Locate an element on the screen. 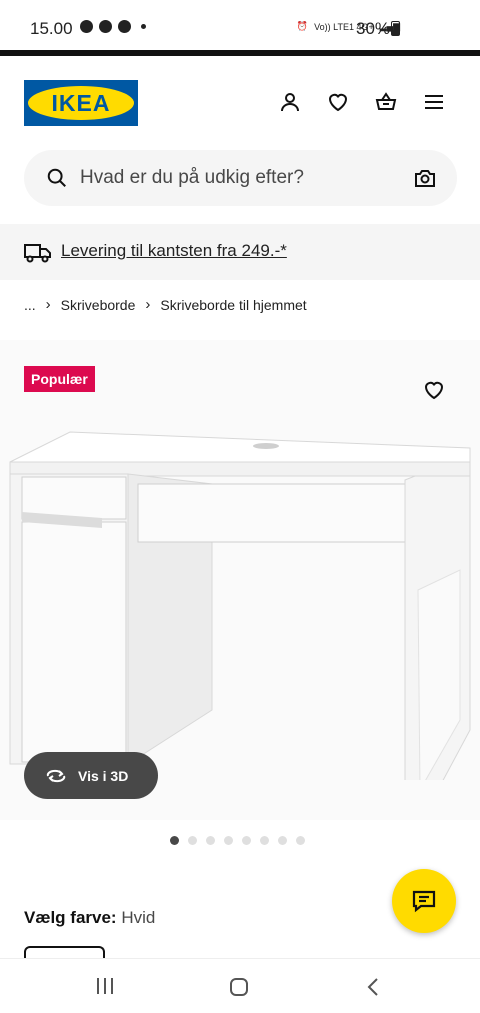 The image size is (480, 1013). search-input: Hvad er du på udkig efter? is located at coordinates (192, 178).